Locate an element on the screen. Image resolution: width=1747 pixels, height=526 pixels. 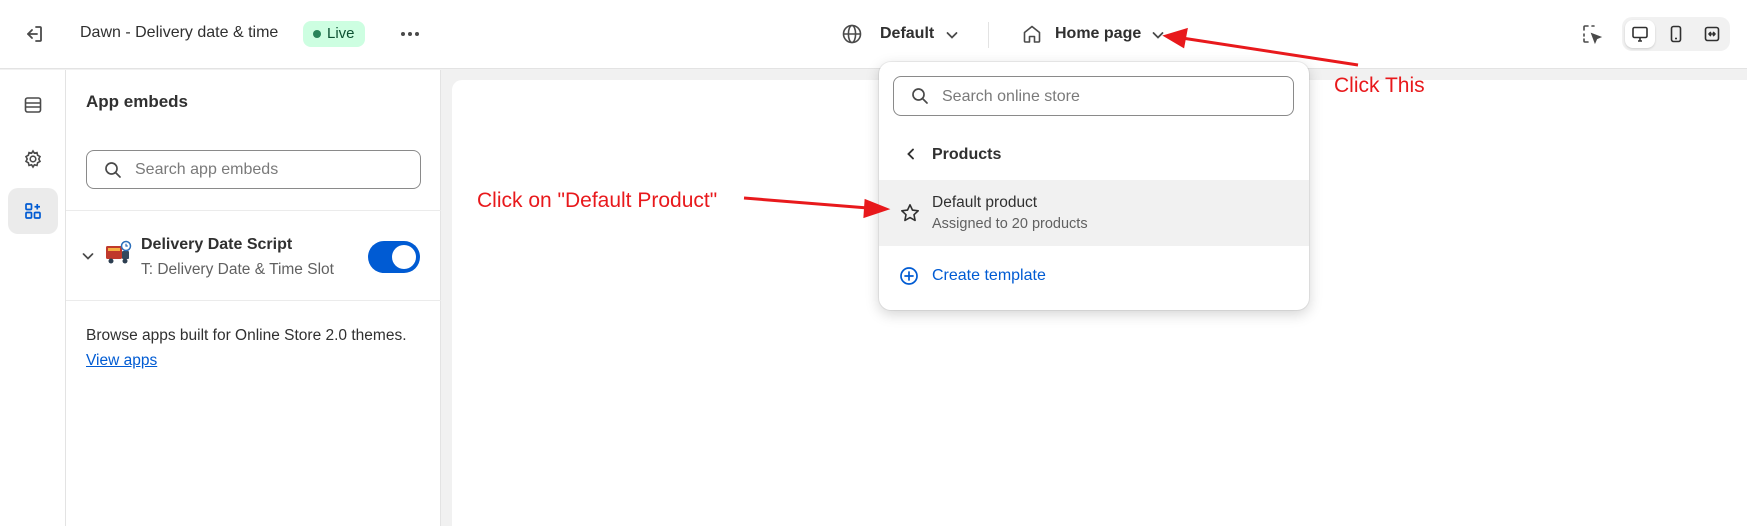
home-icon is located at coordinates (1032, 34).